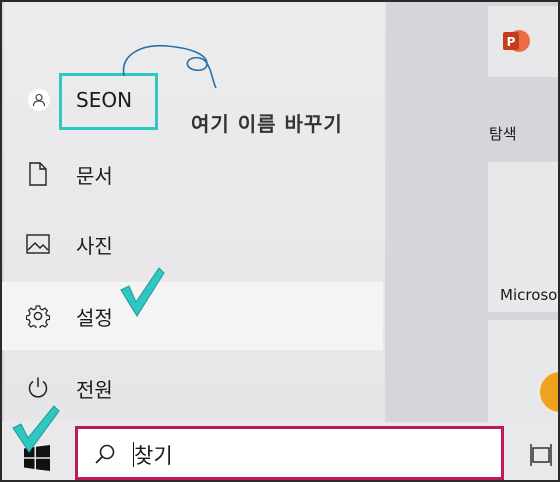 The height and width of the screenshot is (482, 560). What do you see at coordinates (38, 388) in the screenshot?
I see `power-icon` at bounding box center [38, 388].